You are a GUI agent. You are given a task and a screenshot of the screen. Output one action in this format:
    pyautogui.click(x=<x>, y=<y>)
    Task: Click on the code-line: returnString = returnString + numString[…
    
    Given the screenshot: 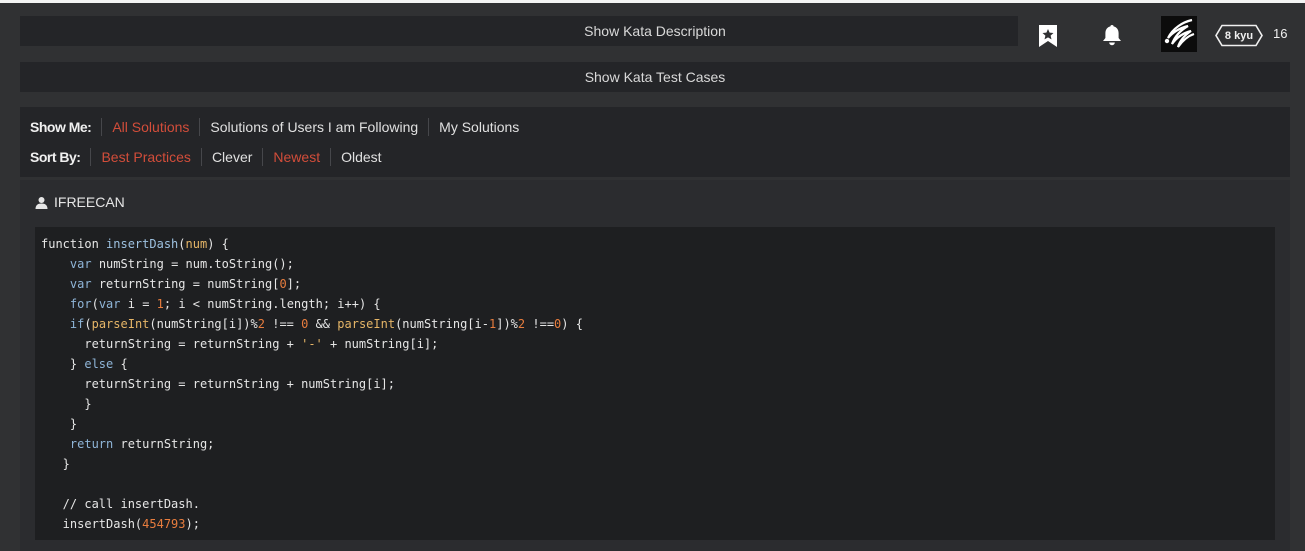 What is the action you would take?
    pyautogui.click(x=218, y=384)
    